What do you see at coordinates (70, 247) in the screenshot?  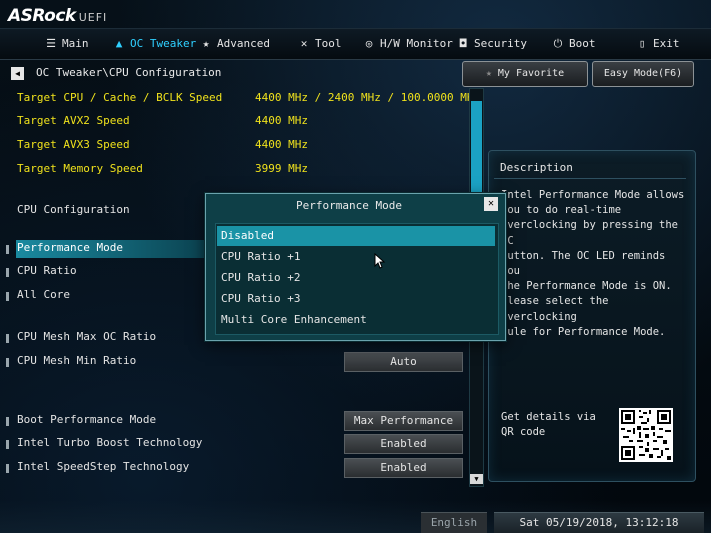 I see `setting-performance-mode: Performance Mode` at bounding box center [70, 247].